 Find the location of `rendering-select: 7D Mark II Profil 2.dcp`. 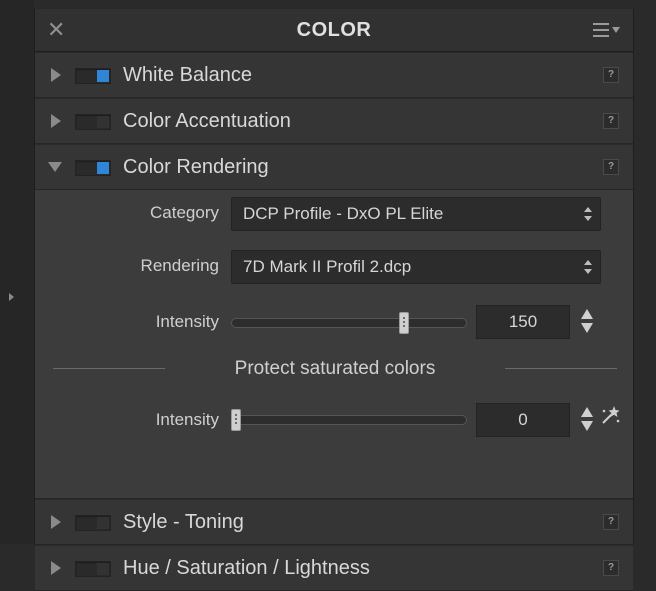

rendering-select: 7D Mark II Profil 2.dcp is located at coordinates (416, 267).